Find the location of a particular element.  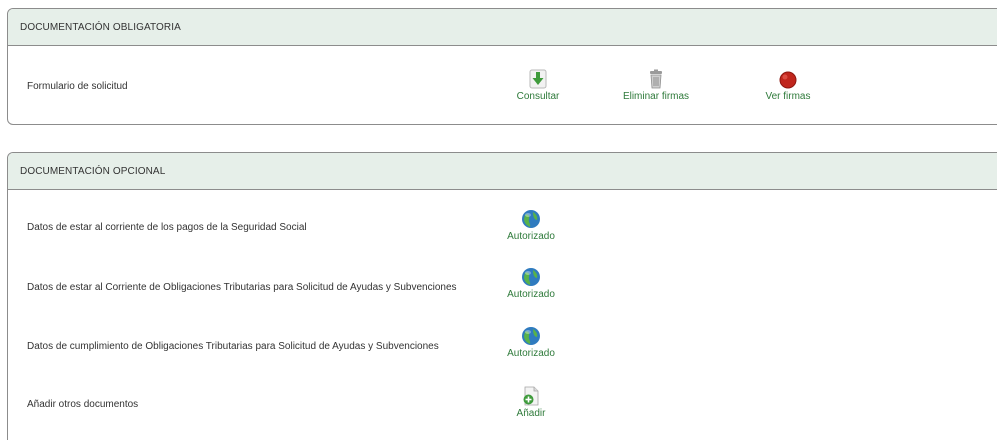

anadir-label: Añadir is located at coordinates (531, 413).